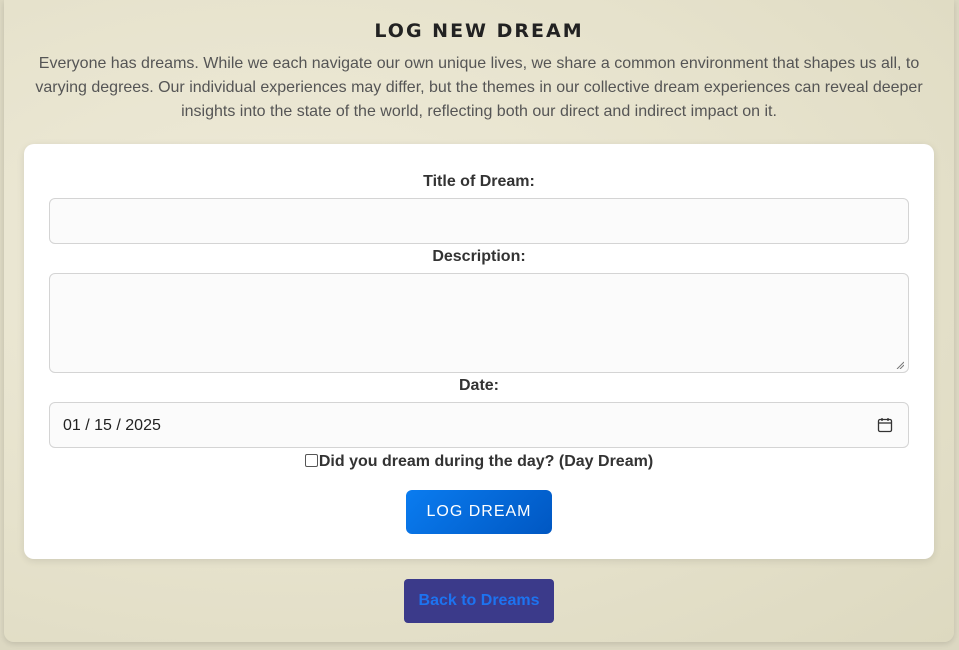  What do you see at coordinates (478, 385) in the screenshot?
I see `date-label: Date:` at bounding box center [478, 385].